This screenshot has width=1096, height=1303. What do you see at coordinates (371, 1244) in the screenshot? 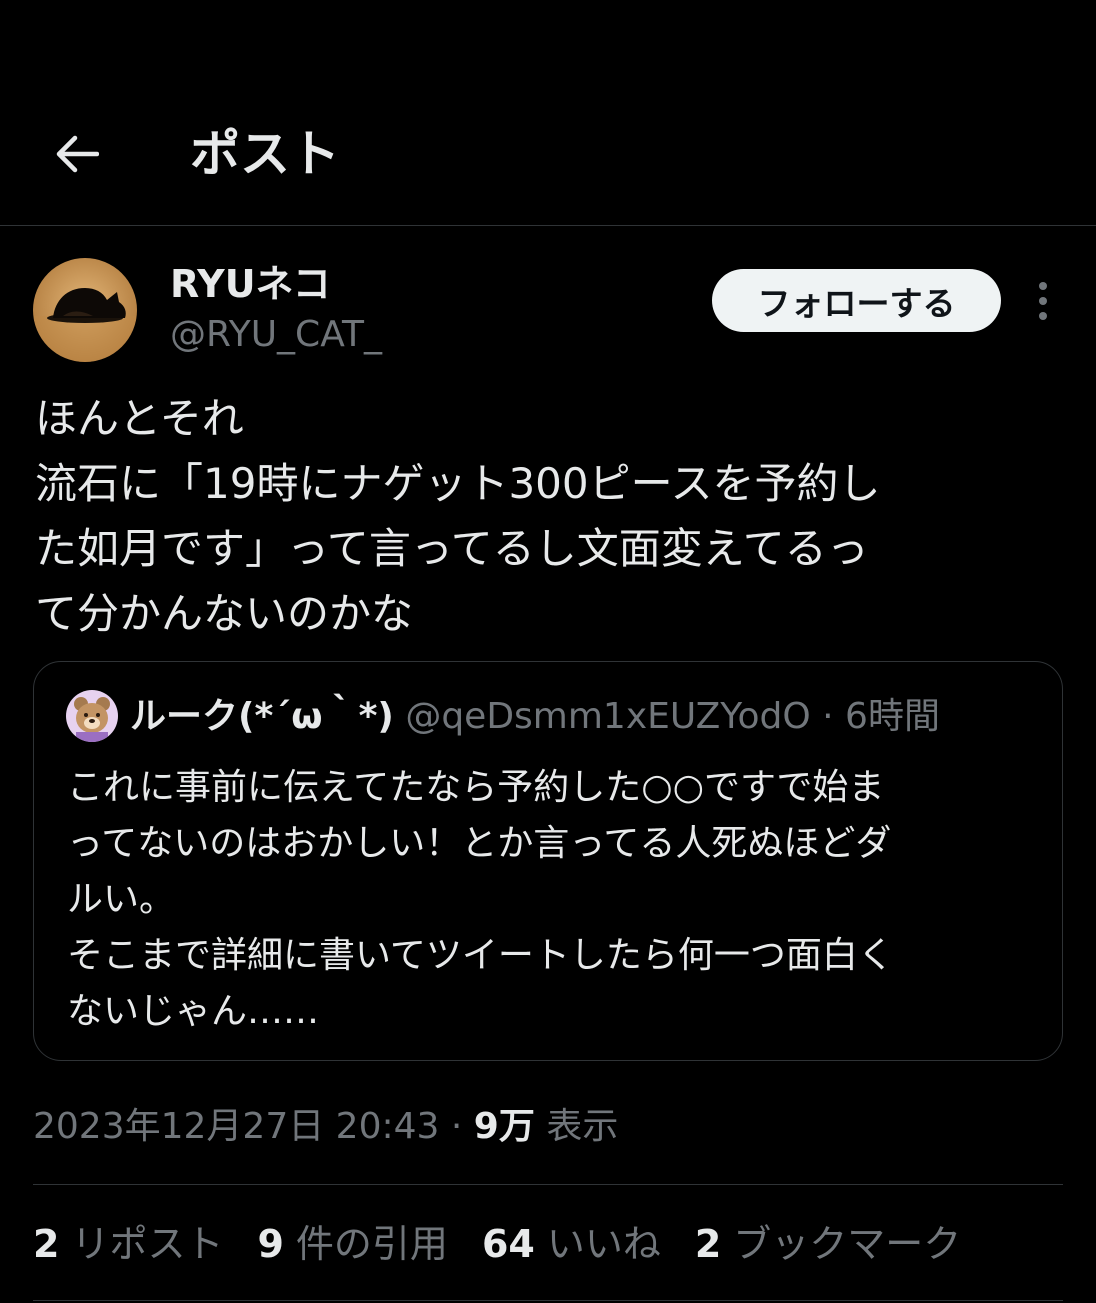
I see `quotes-label: 件の引用` at bounding box center [371, 1244].